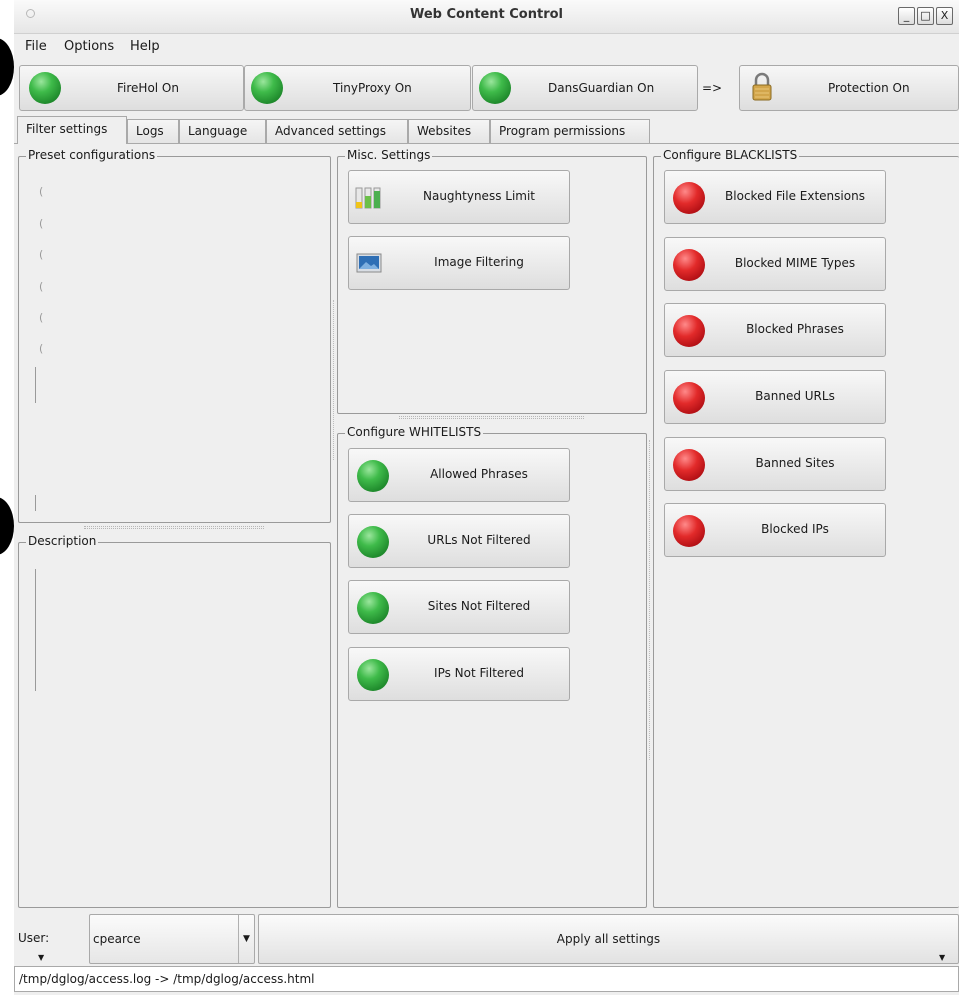 The width and height of the screenshot is (959, 995). I want to click on banned-urls-button: Banned URLs, so click(775, 397).